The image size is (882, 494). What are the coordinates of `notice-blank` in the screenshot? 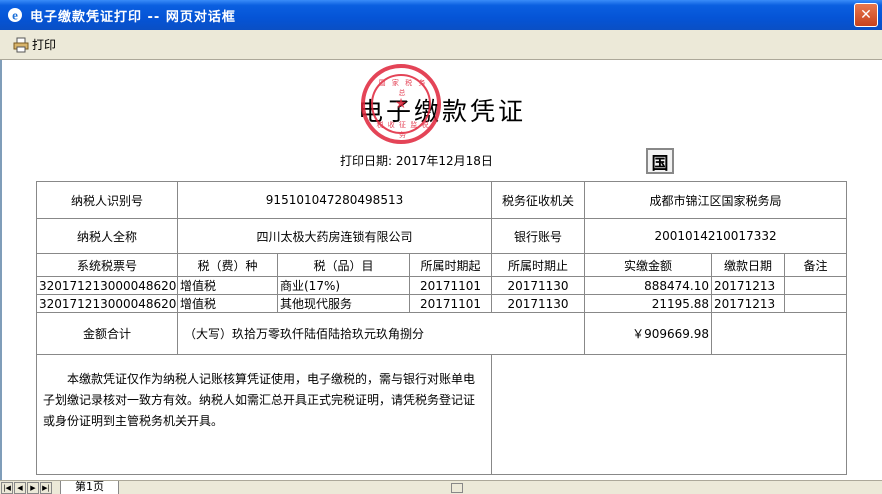 It's located at (669, 414).